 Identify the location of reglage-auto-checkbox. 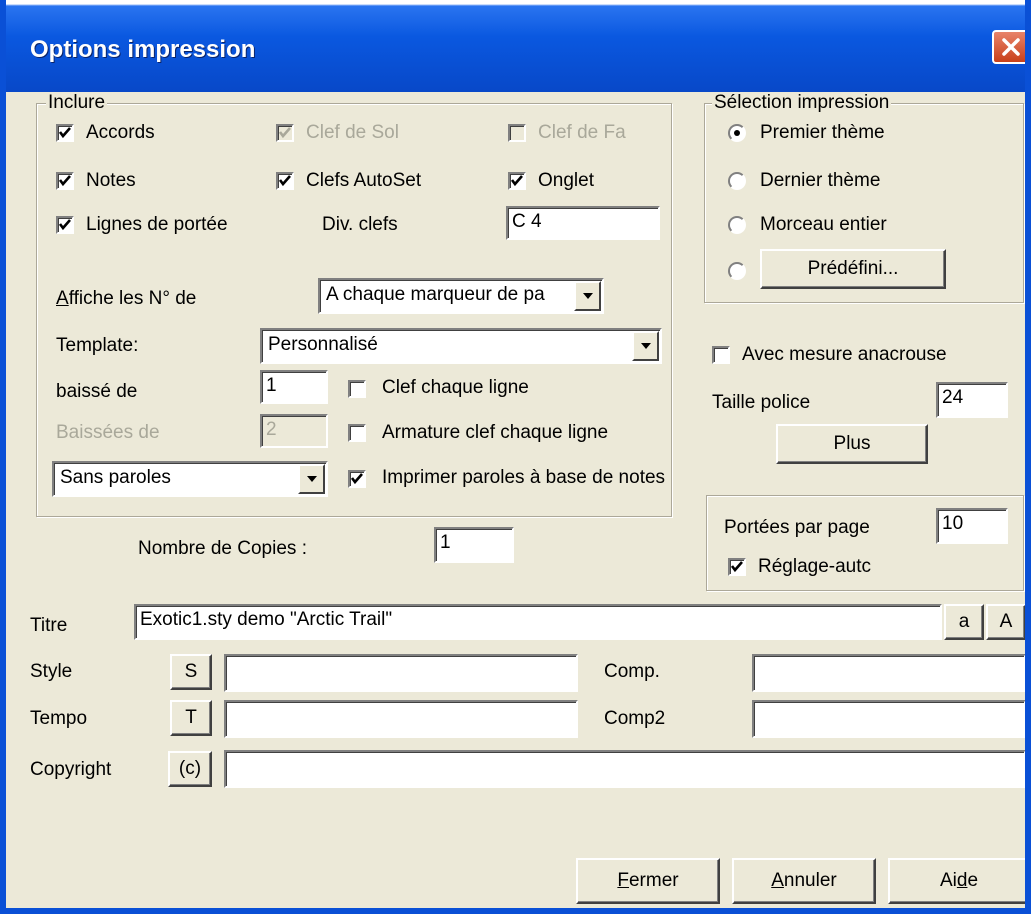
(737, 567).